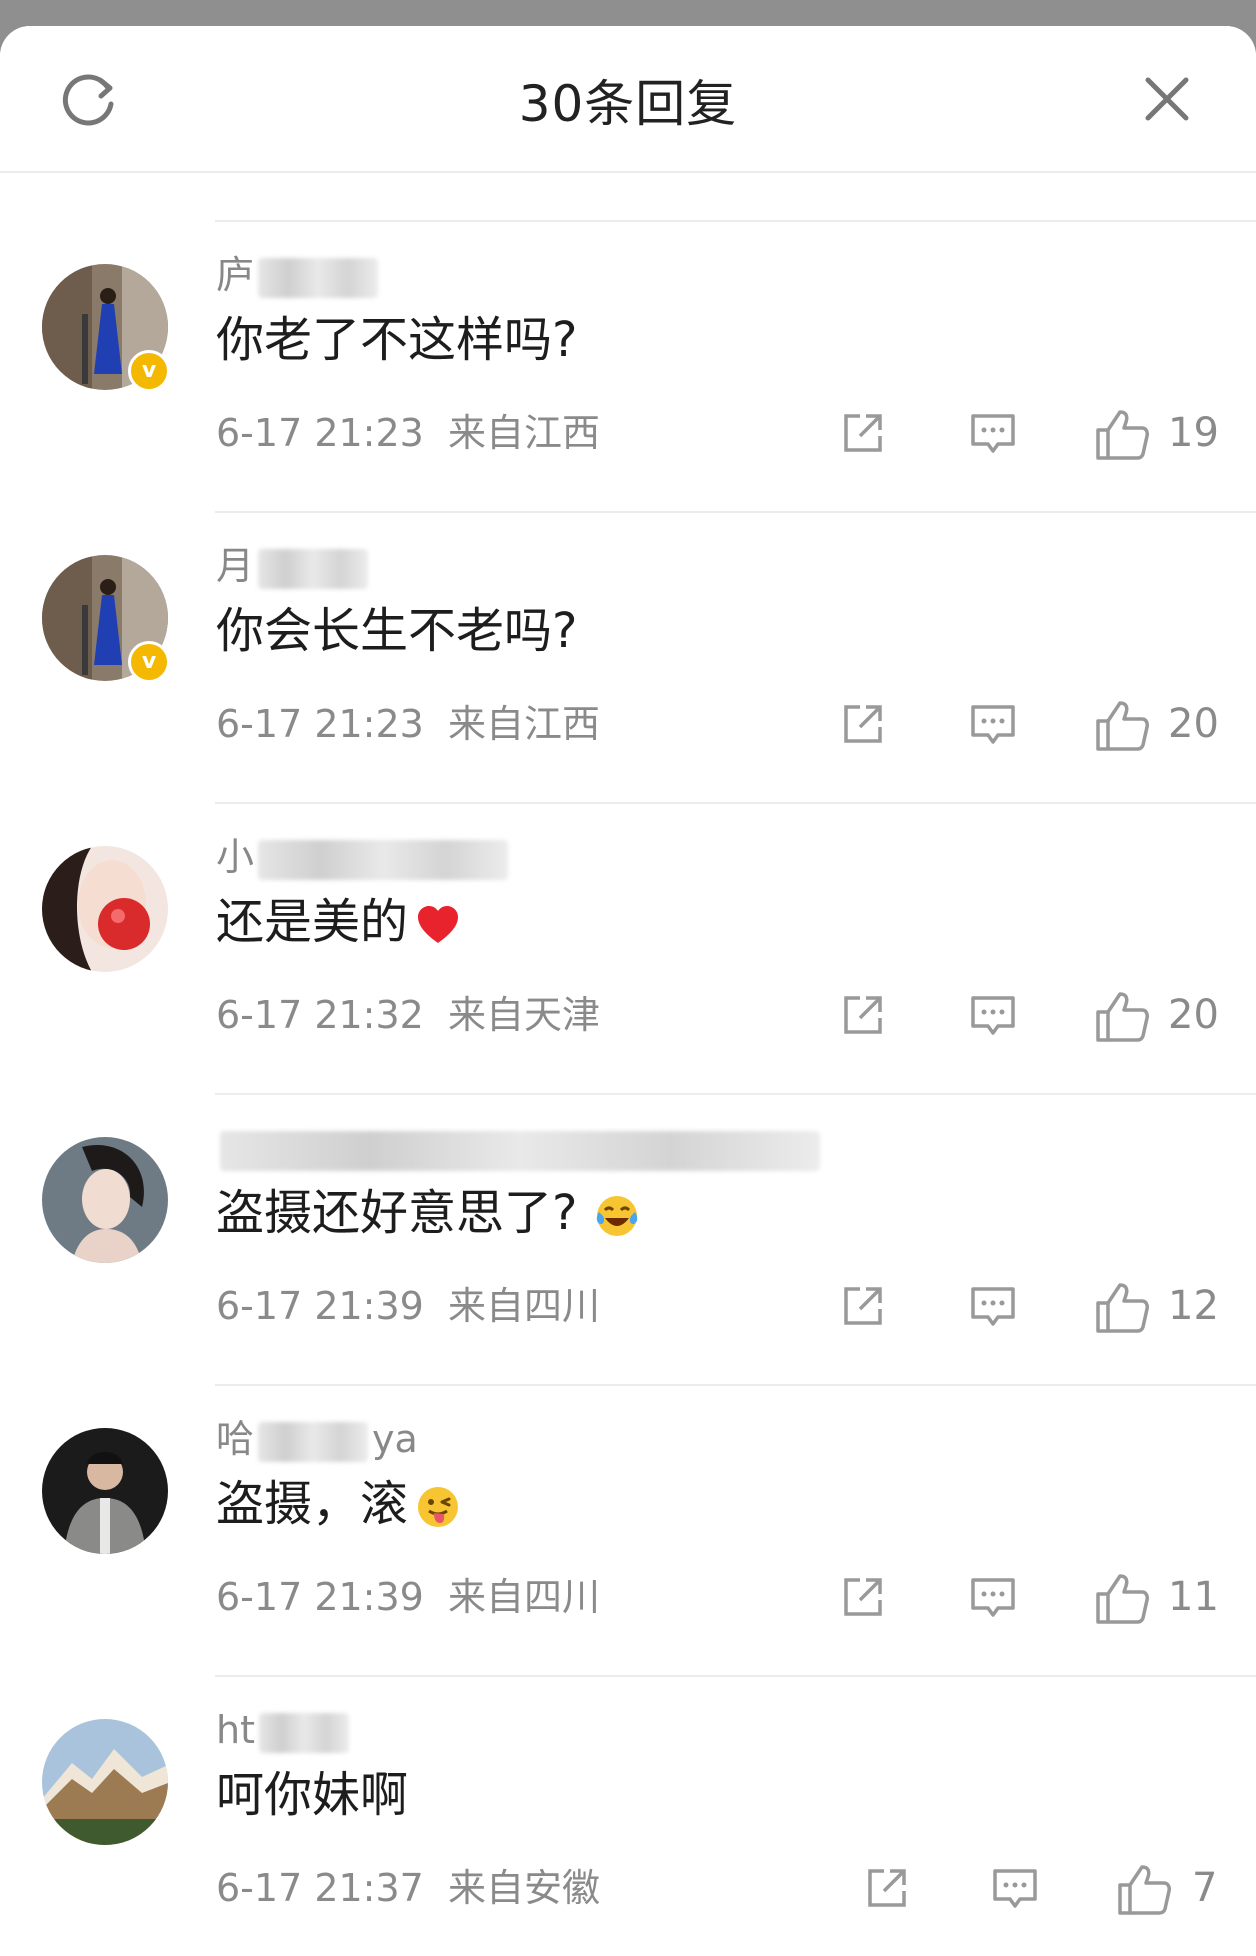 The width and height of the screenshot is (1256, 1956). Describe the element at coordinates (1193, 1306) in the screenshot. I see `like-count: 12` at that location.